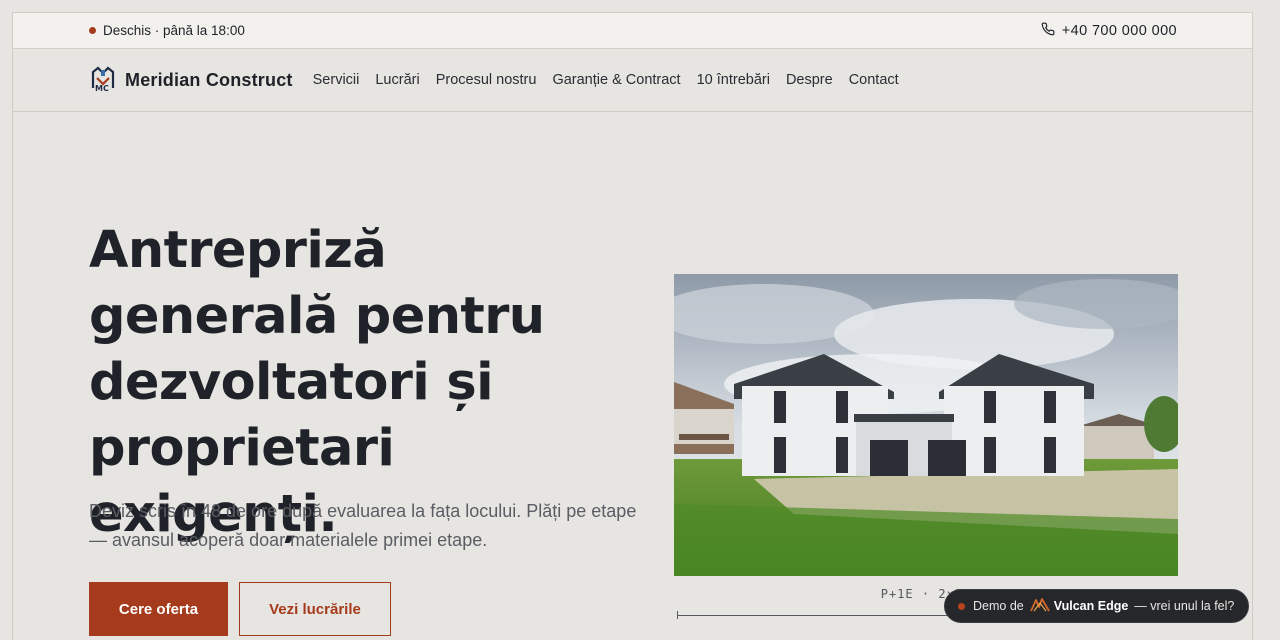 The width and height of the screenshot is (1280, 640). Describe the element at coordinates (1039, 606) in the screenshot. I see `vulcan-edge-logo-icon` at that location.